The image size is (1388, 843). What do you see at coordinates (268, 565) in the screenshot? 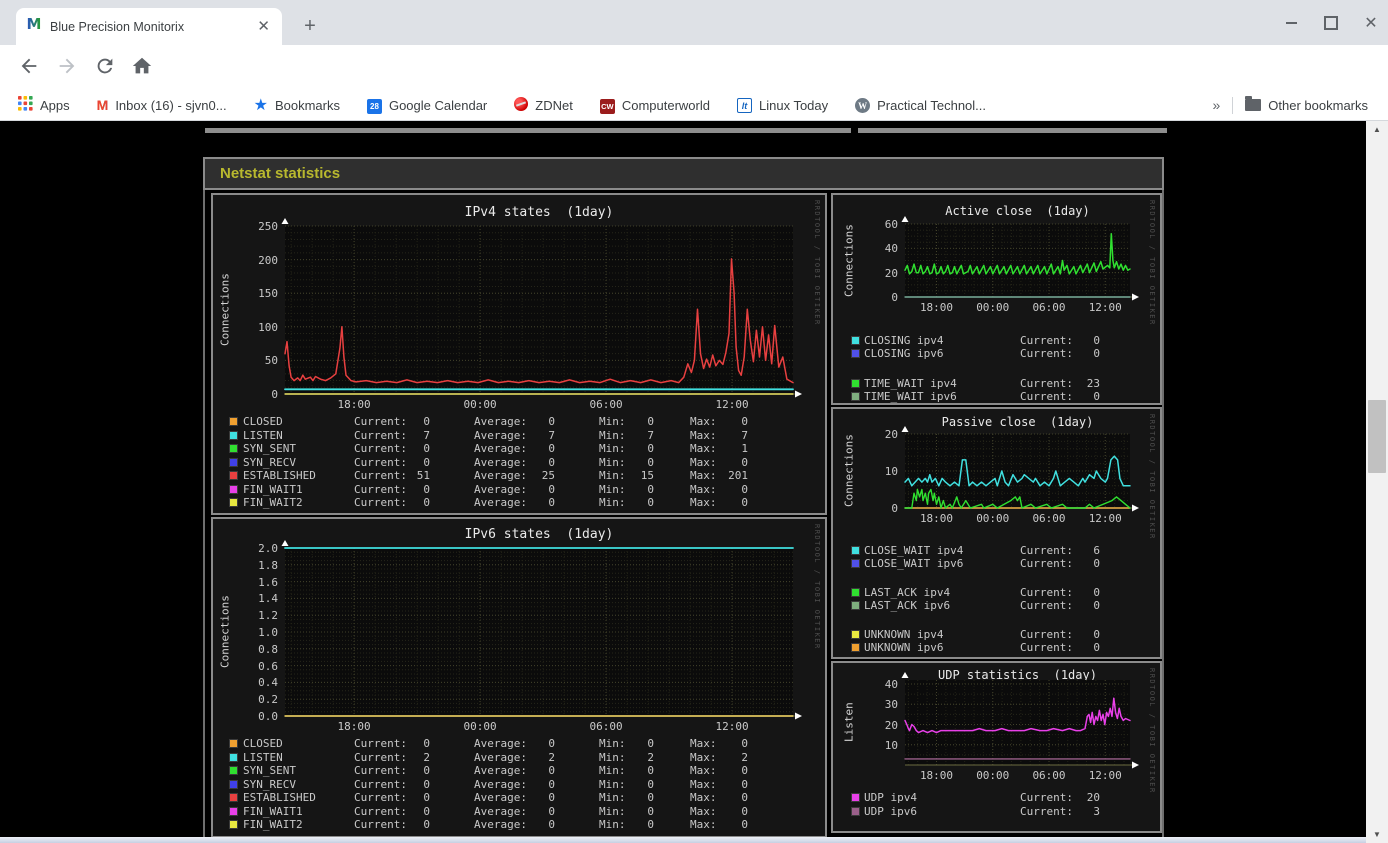
I see `y-tick: 1.8` at bounding box center [268, 565].